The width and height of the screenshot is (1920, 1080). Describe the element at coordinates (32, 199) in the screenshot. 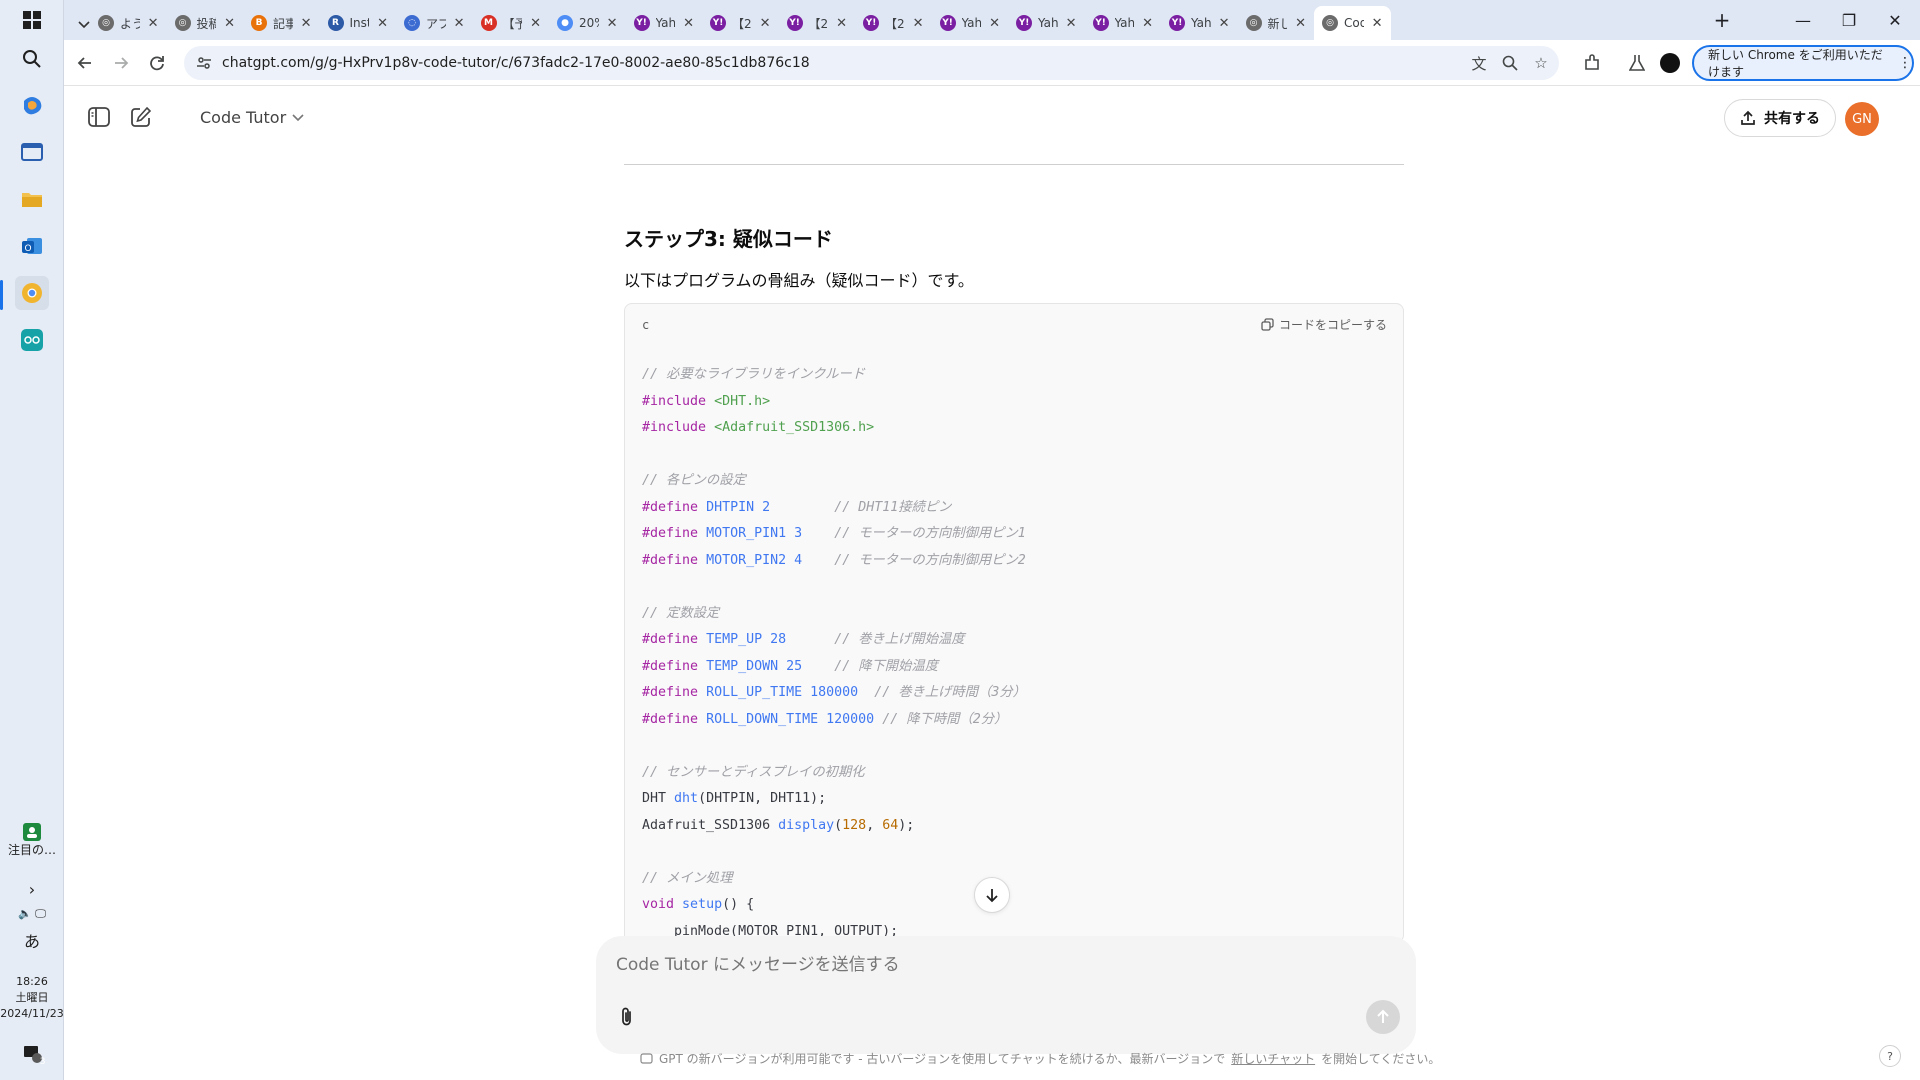

I see `file-explorer-icon` at that location.